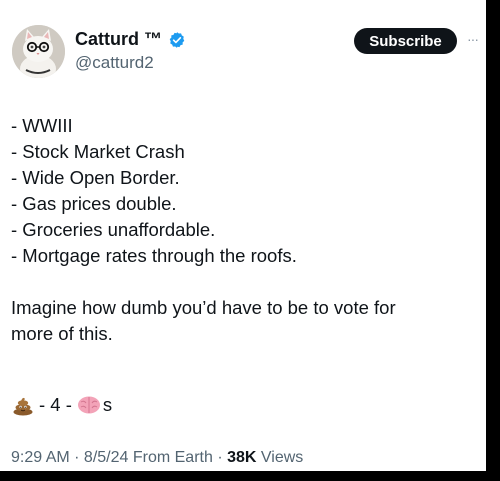 The width and height of the screenshot is (500, 481). I want to click on verified-badge-icon, so click(177, 40).